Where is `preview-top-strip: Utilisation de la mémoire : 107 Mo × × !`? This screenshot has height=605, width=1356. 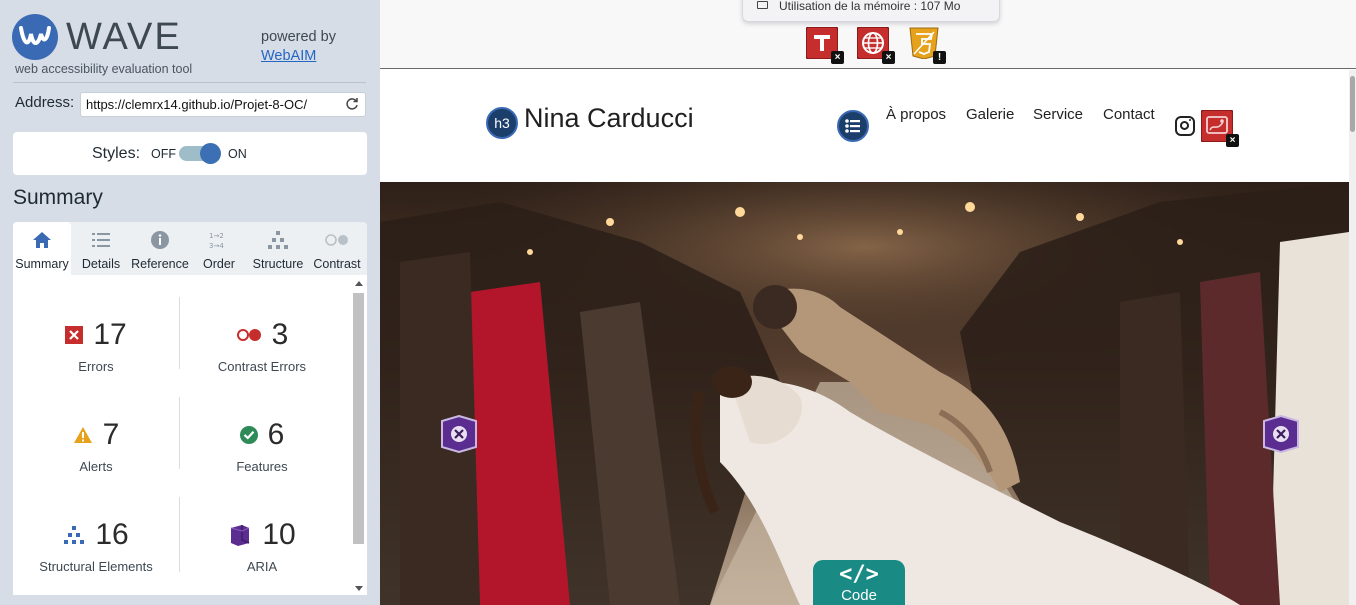
preview-top-strip: Utilisation de la mémoire : 107 Mo × × ! is located at coordinates (868, 34).